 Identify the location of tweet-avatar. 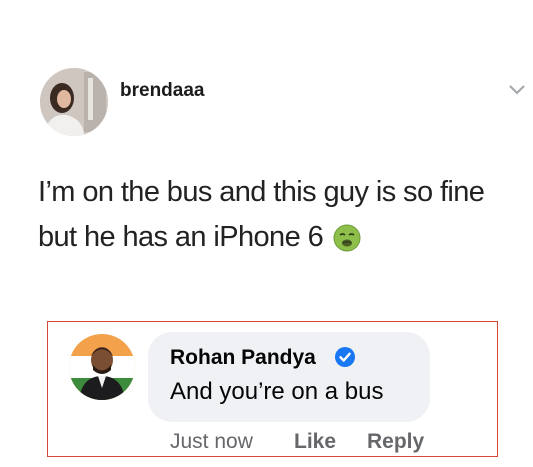
(74, 102).